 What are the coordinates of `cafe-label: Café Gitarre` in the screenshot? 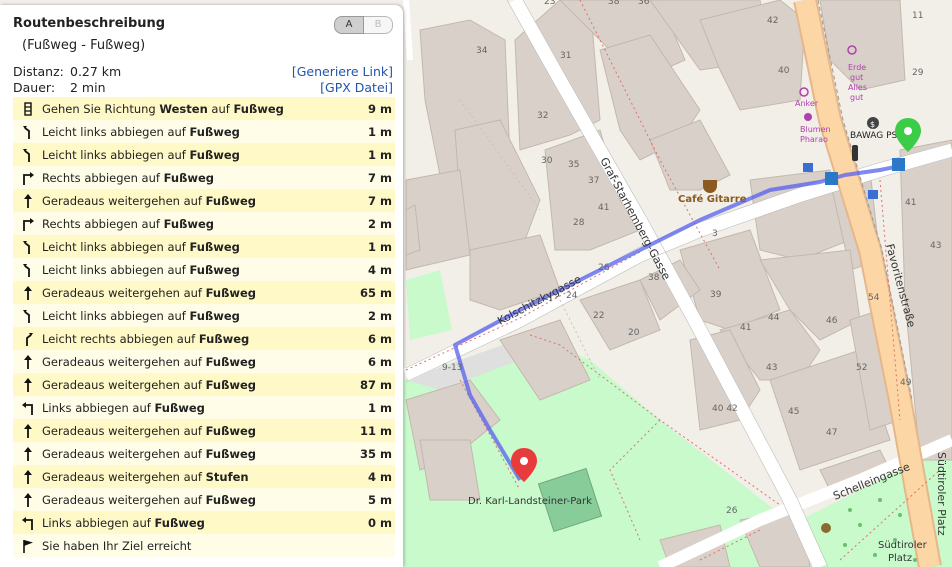 It's located at (712, 199).